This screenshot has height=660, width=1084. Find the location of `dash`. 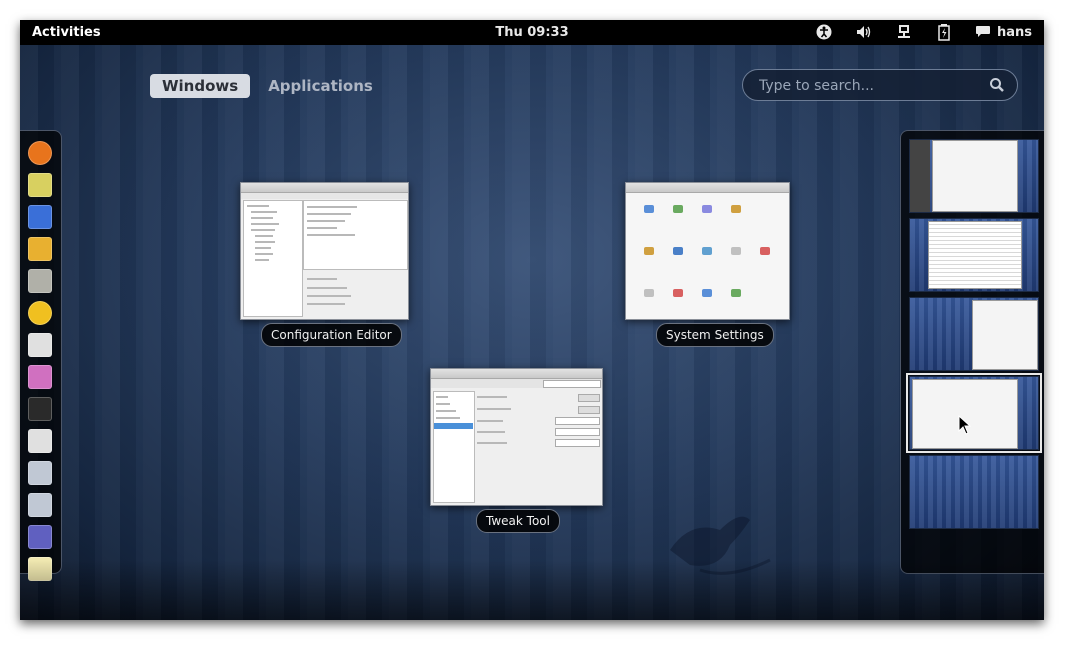

dash is located at coordinates (41, 355).